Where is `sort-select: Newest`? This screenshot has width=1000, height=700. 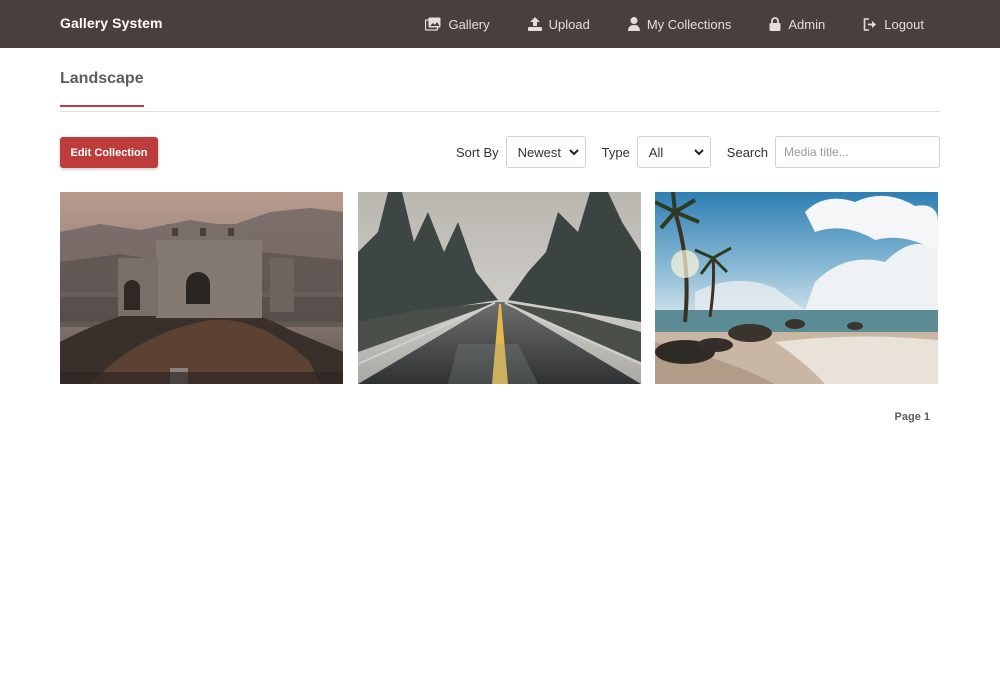
sort-select: Newest is located at coordinates (545, 152).